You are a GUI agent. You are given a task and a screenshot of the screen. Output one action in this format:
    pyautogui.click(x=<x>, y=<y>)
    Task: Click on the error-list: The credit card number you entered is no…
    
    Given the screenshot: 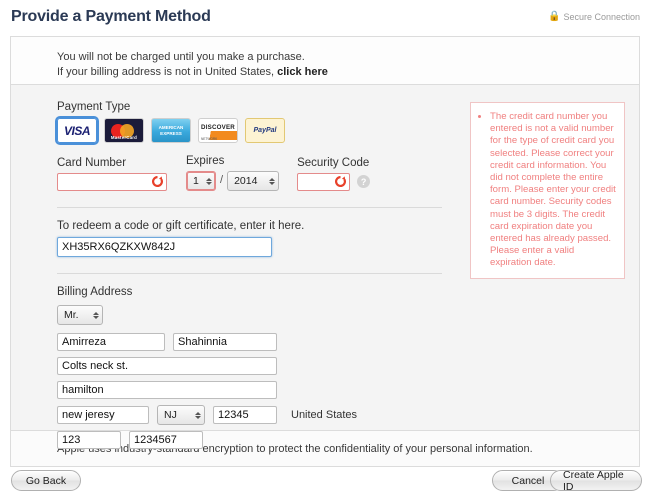 What is the action you would take?
    pyautogui.click(x=546, y=190)
    